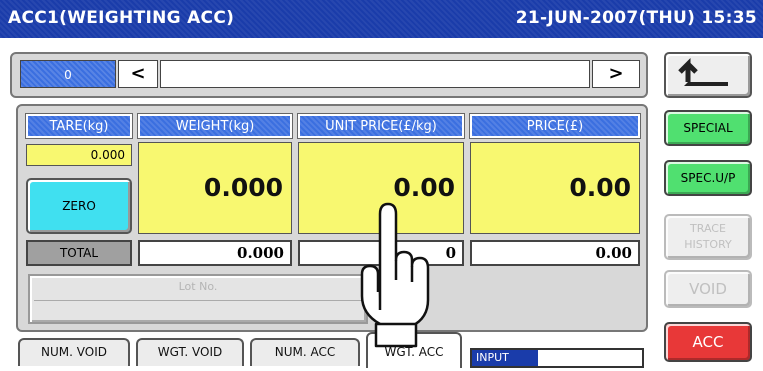 The height and width of the screenshot is (371, 763). I want to click on next-button: >, so click(616, 74).